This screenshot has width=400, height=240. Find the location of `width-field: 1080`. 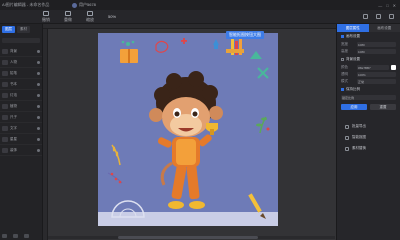

width-field: 1080 is located at coordinates (376, 44).